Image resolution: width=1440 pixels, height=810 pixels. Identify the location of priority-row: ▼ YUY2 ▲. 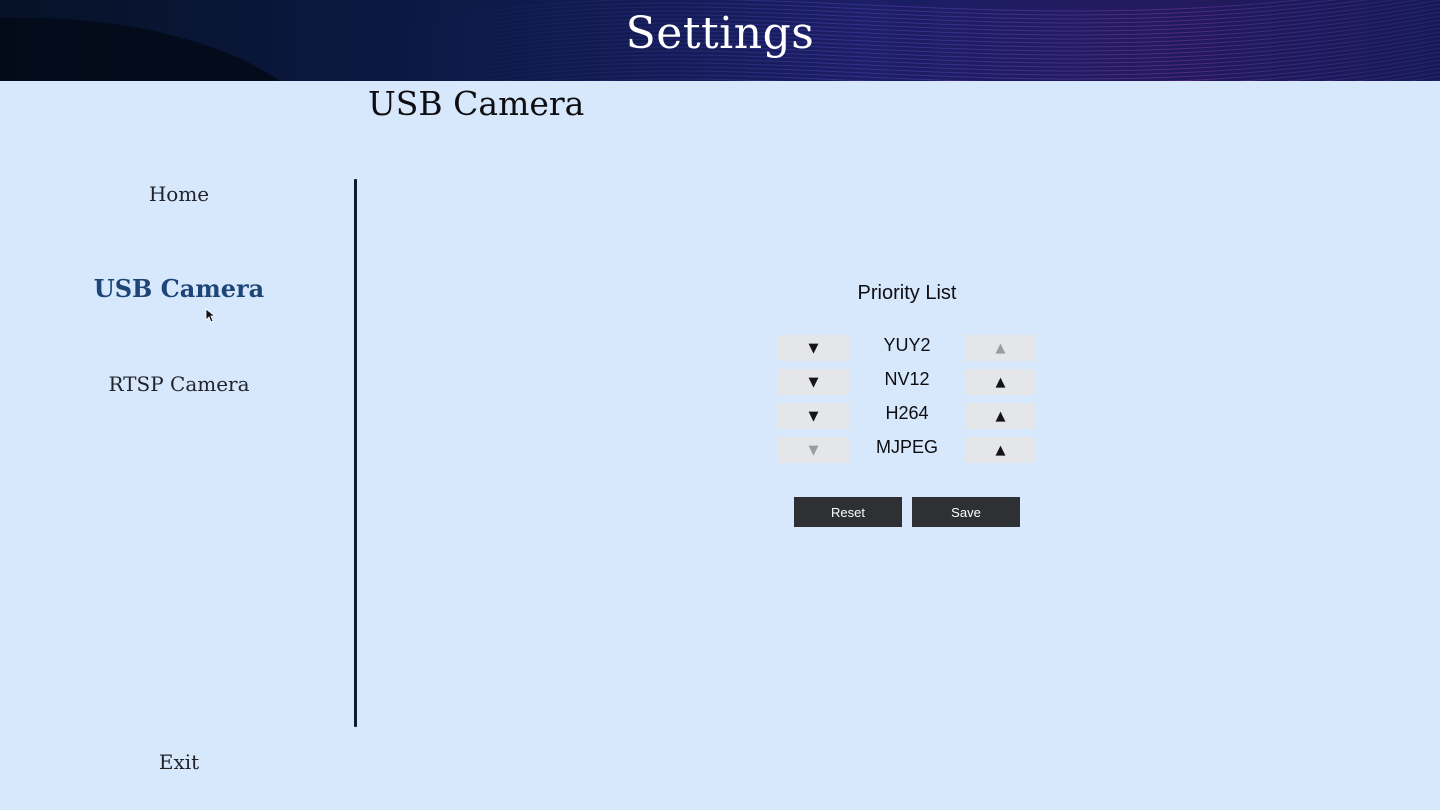
(907, 348).